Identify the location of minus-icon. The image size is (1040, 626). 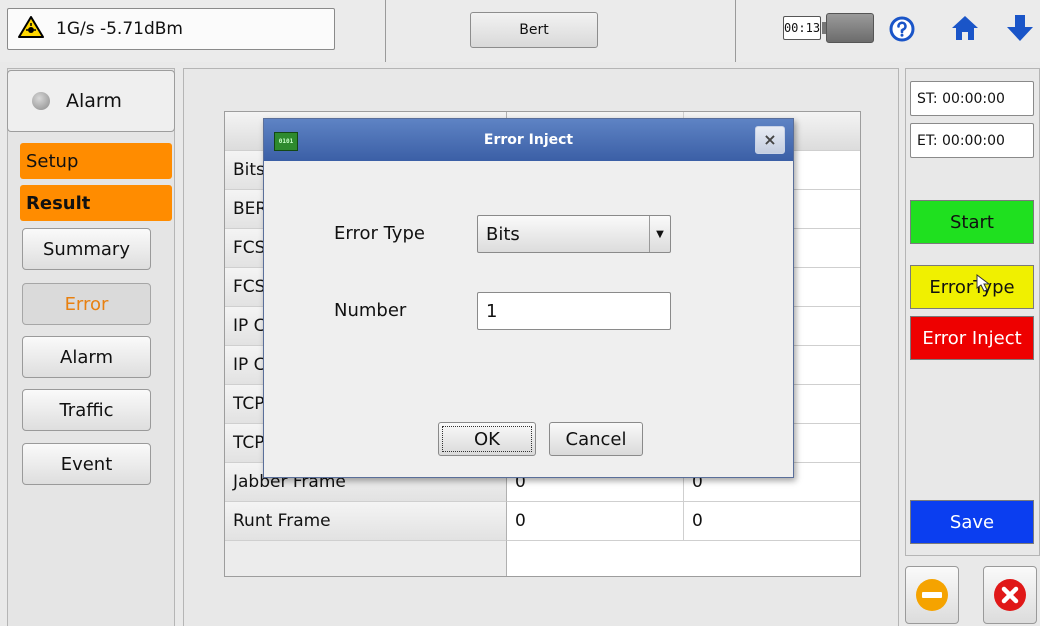
(932, 595).